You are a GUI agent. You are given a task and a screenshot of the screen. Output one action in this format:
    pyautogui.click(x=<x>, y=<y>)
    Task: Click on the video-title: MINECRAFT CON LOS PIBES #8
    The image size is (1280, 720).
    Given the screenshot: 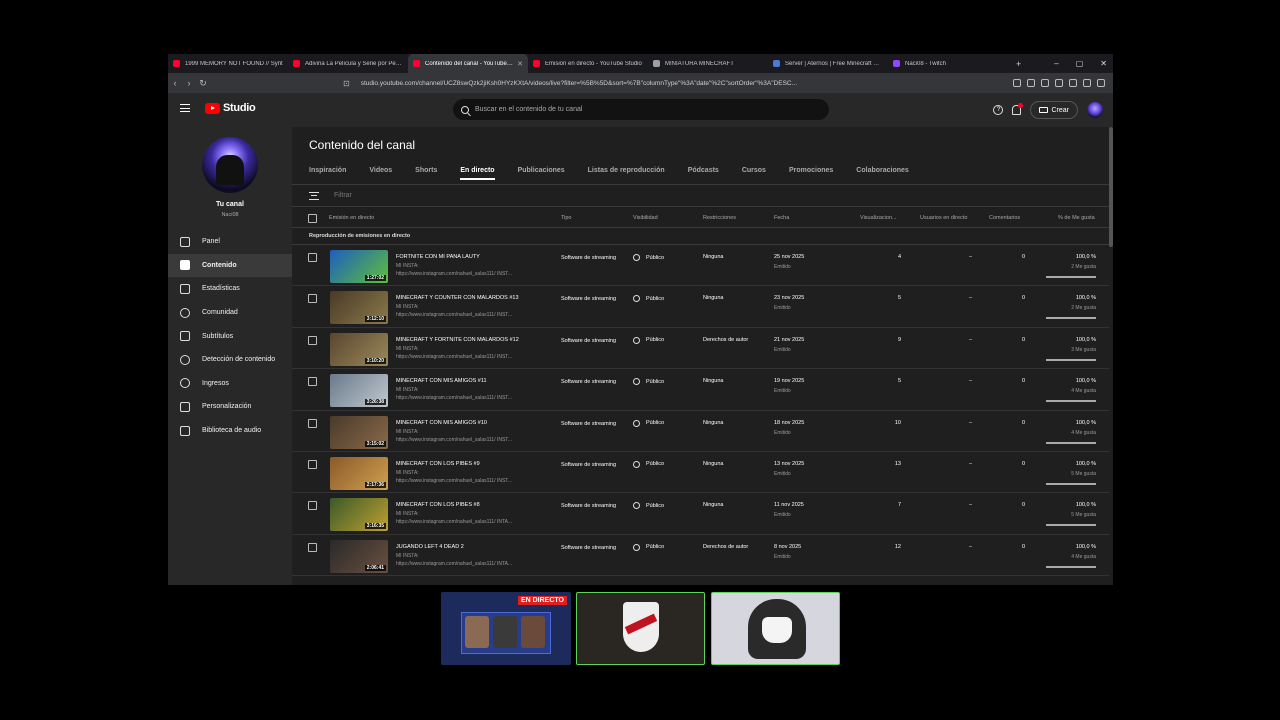 What is the action you would take?
    pyautogui.click(x=438, y=505)
    